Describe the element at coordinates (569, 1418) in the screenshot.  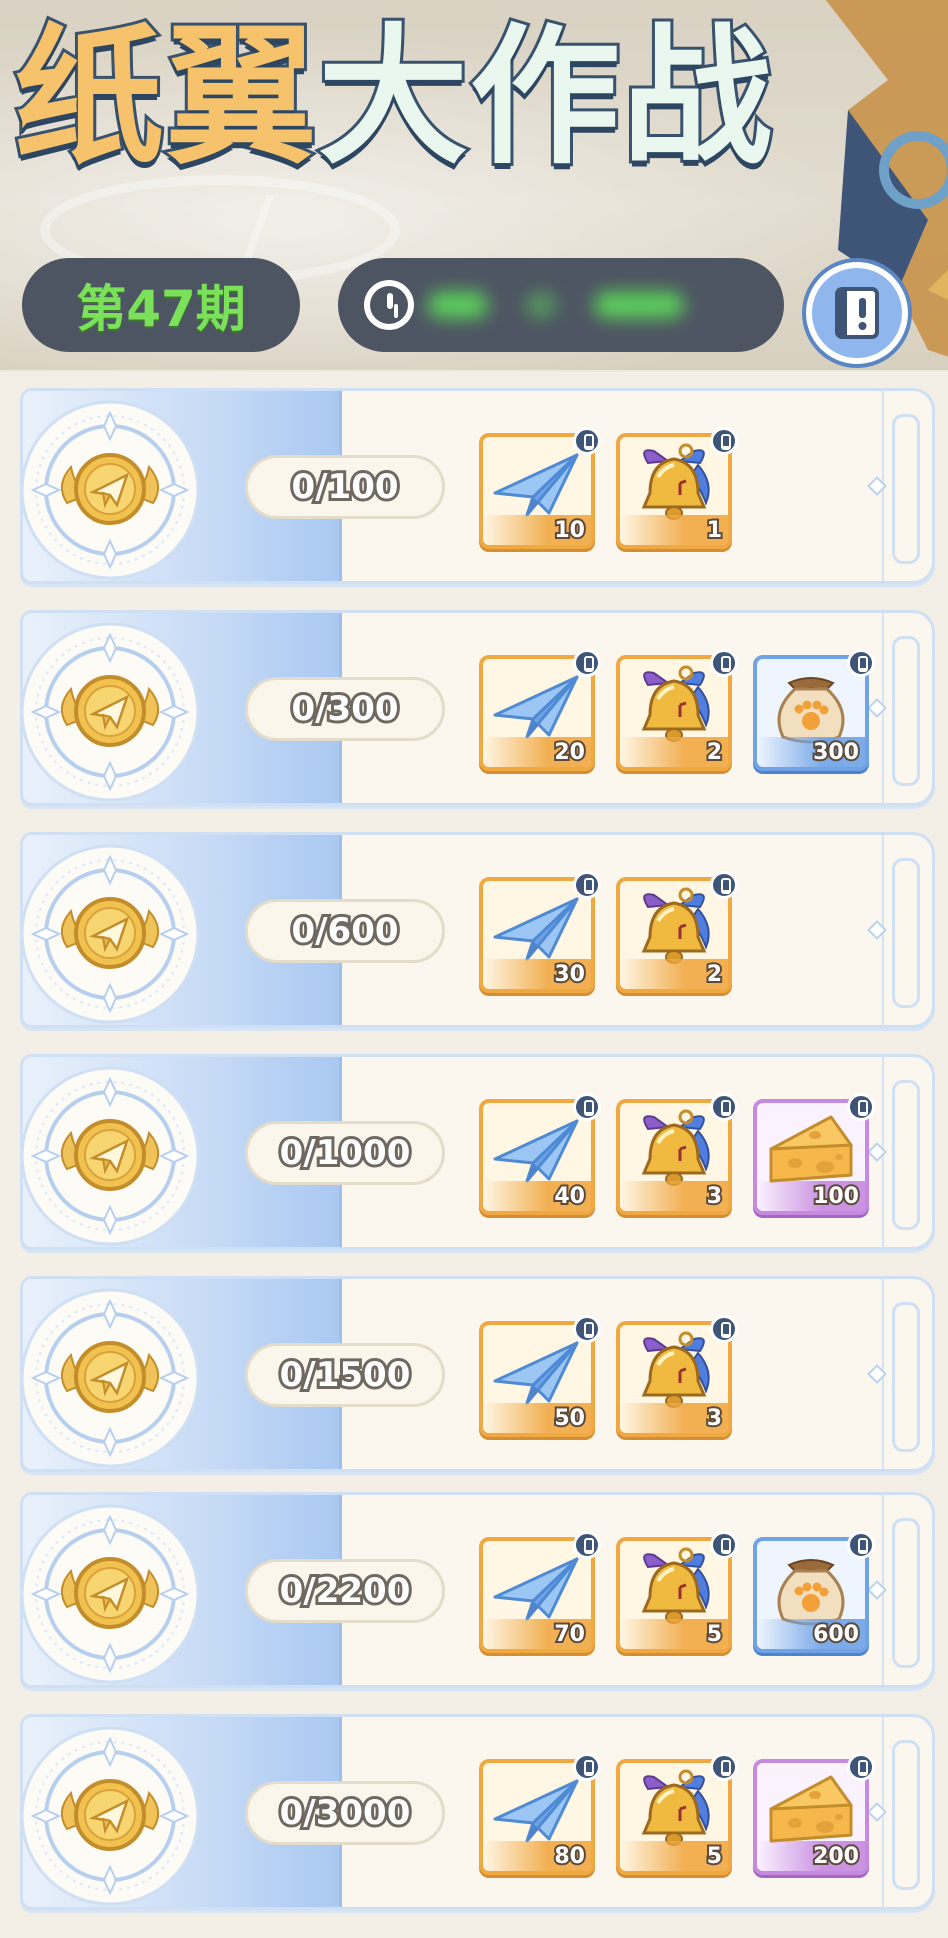
I see `item-quantity: 50` at that location.